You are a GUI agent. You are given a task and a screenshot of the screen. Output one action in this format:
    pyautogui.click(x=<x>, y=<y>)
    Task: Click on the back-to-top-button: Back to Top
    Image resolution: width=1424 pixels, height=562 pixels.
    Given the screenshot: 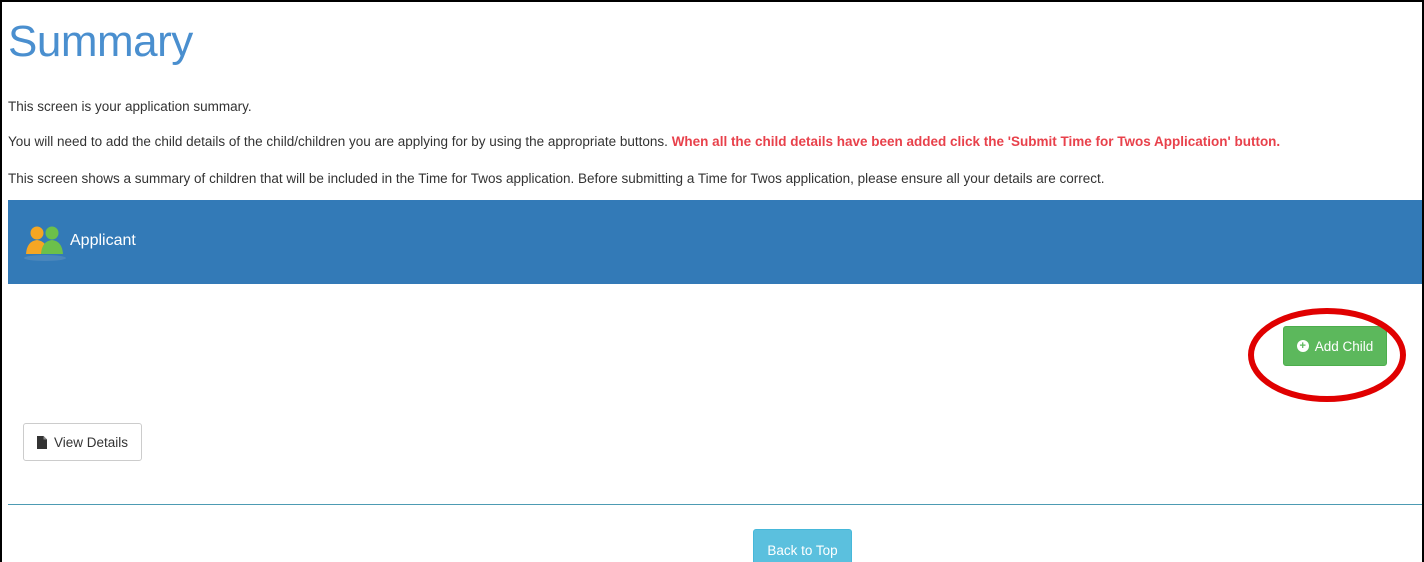 What is the action you would take?
    pyautogui.click(x=802, y=545)
    